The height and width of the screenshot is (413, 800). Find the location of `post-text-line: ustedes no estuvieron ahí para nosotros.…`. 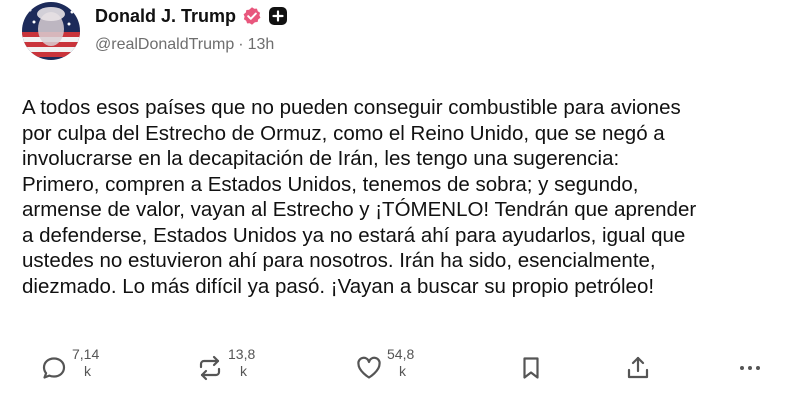

post-text-line: ustedes no estuvieron ahí para nosotros.… is located at coordinates (339, 260).